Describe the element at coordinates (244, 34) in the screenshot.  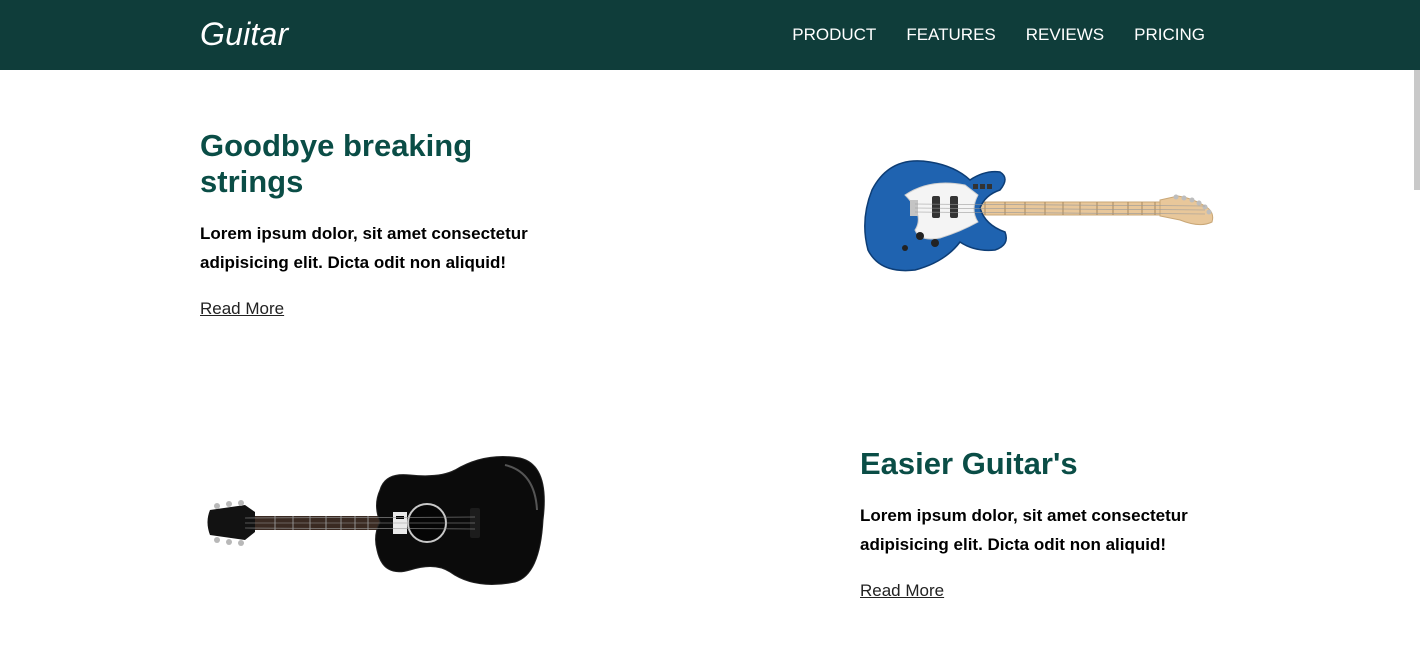
I see `brand-logo: Guitar` at that location.